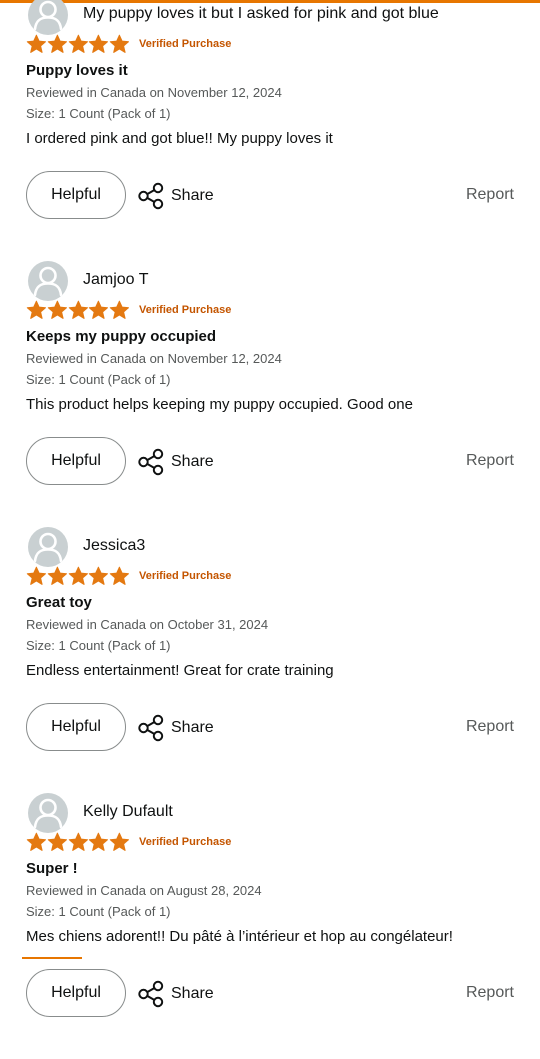 The image size is (540, 1059). I want to click on review-title: Puppy loves it, so click(77, 70).